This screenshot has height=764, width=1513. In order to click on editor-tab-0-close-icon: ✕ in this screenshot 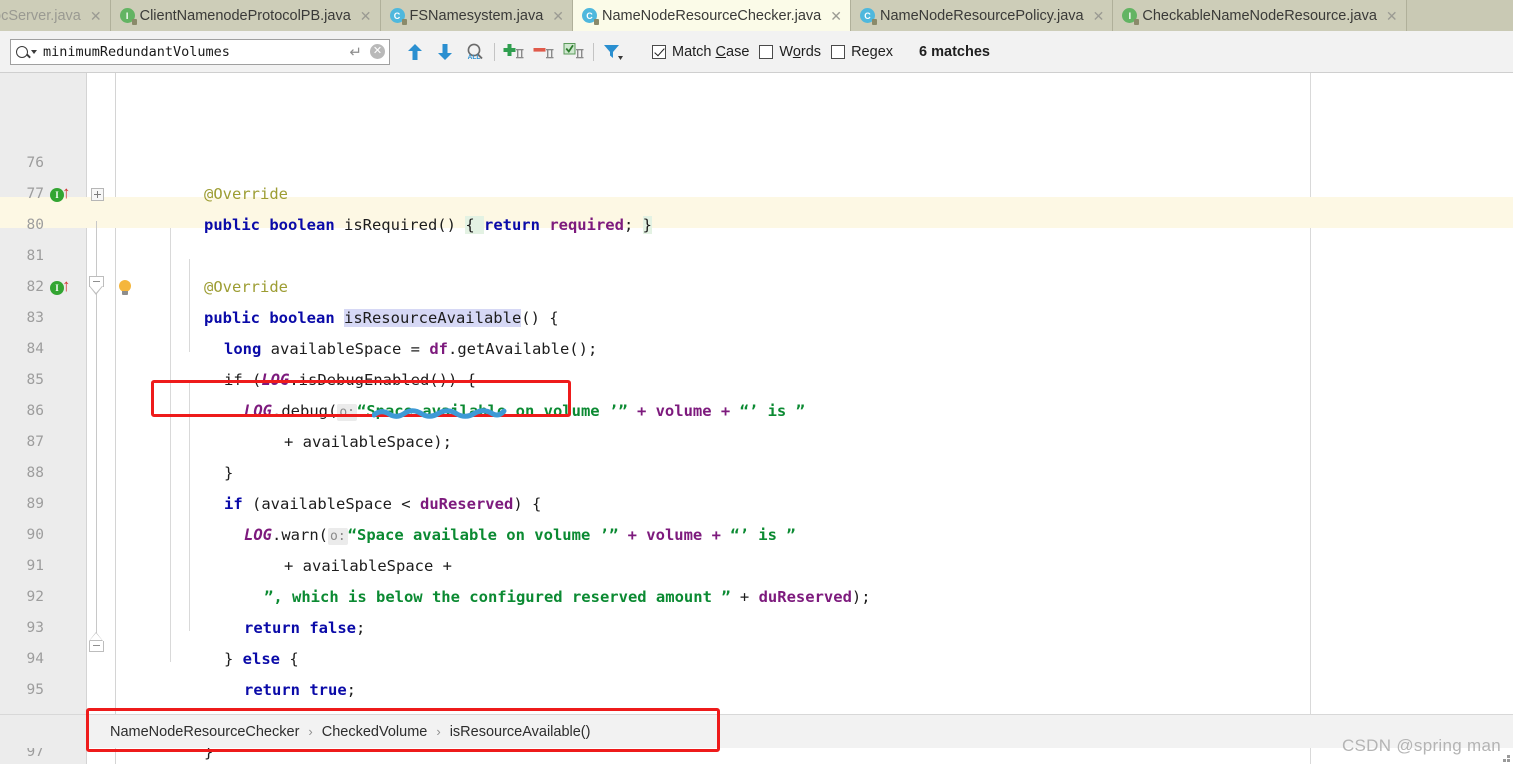, I will do `click(96, 16)`.